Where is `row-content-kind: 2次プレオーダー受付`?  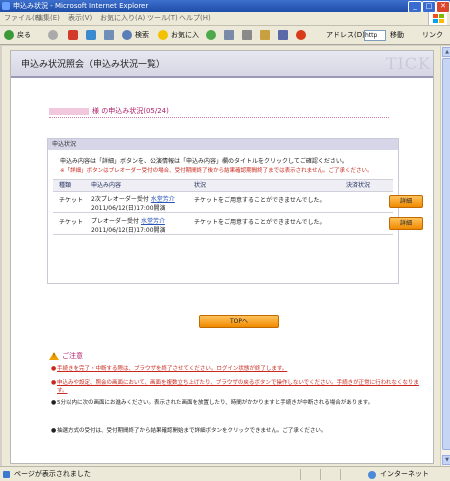 row-content-kind: 2次プレオーダー受付 is located at coordinates (120, 199).